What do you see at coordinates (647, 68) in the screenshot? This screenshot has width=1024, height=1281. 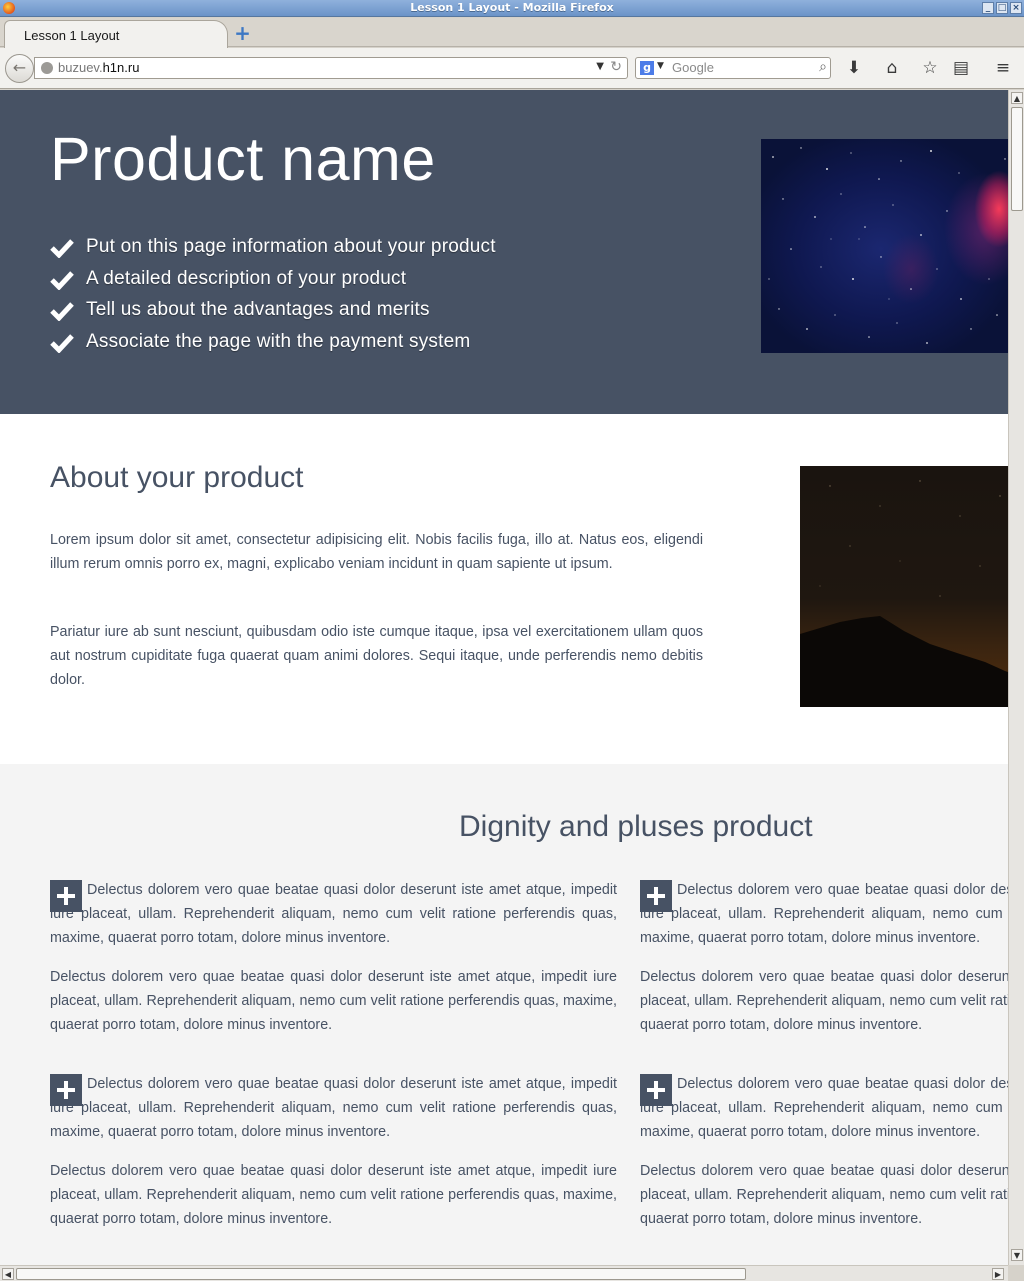 I see `google-icon: g` at bounding box center [647, 68].